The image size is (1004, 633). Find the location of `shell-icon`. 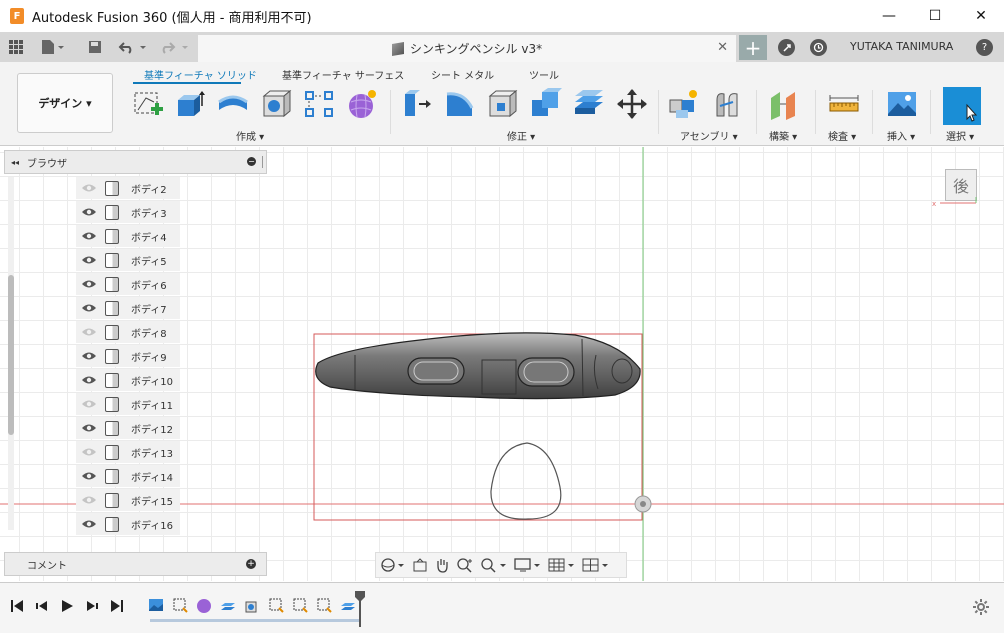

shell-icon is located at coordinates (276, 104).